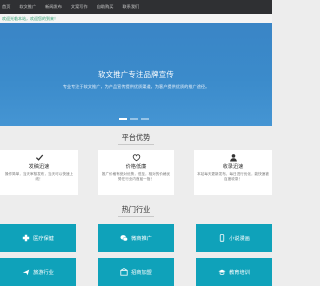 The height and width of the screenshot is (286, 320). Describe the element at coordinates (124, 238) in the screenshot. I see `wechat-icon` at that location.